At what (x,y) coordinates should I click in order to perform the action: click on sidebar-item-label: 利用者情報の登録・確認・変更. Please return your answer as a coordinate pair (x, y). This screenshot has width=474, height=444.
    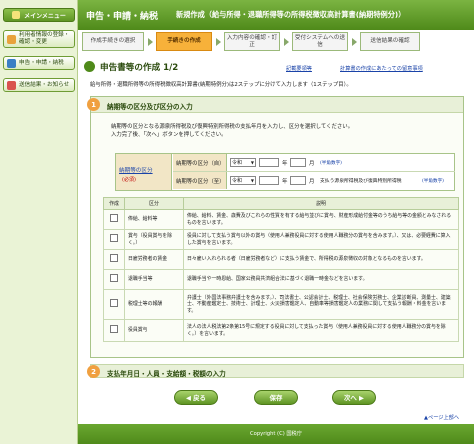
    Looking at the image, I should click on (44, 38).